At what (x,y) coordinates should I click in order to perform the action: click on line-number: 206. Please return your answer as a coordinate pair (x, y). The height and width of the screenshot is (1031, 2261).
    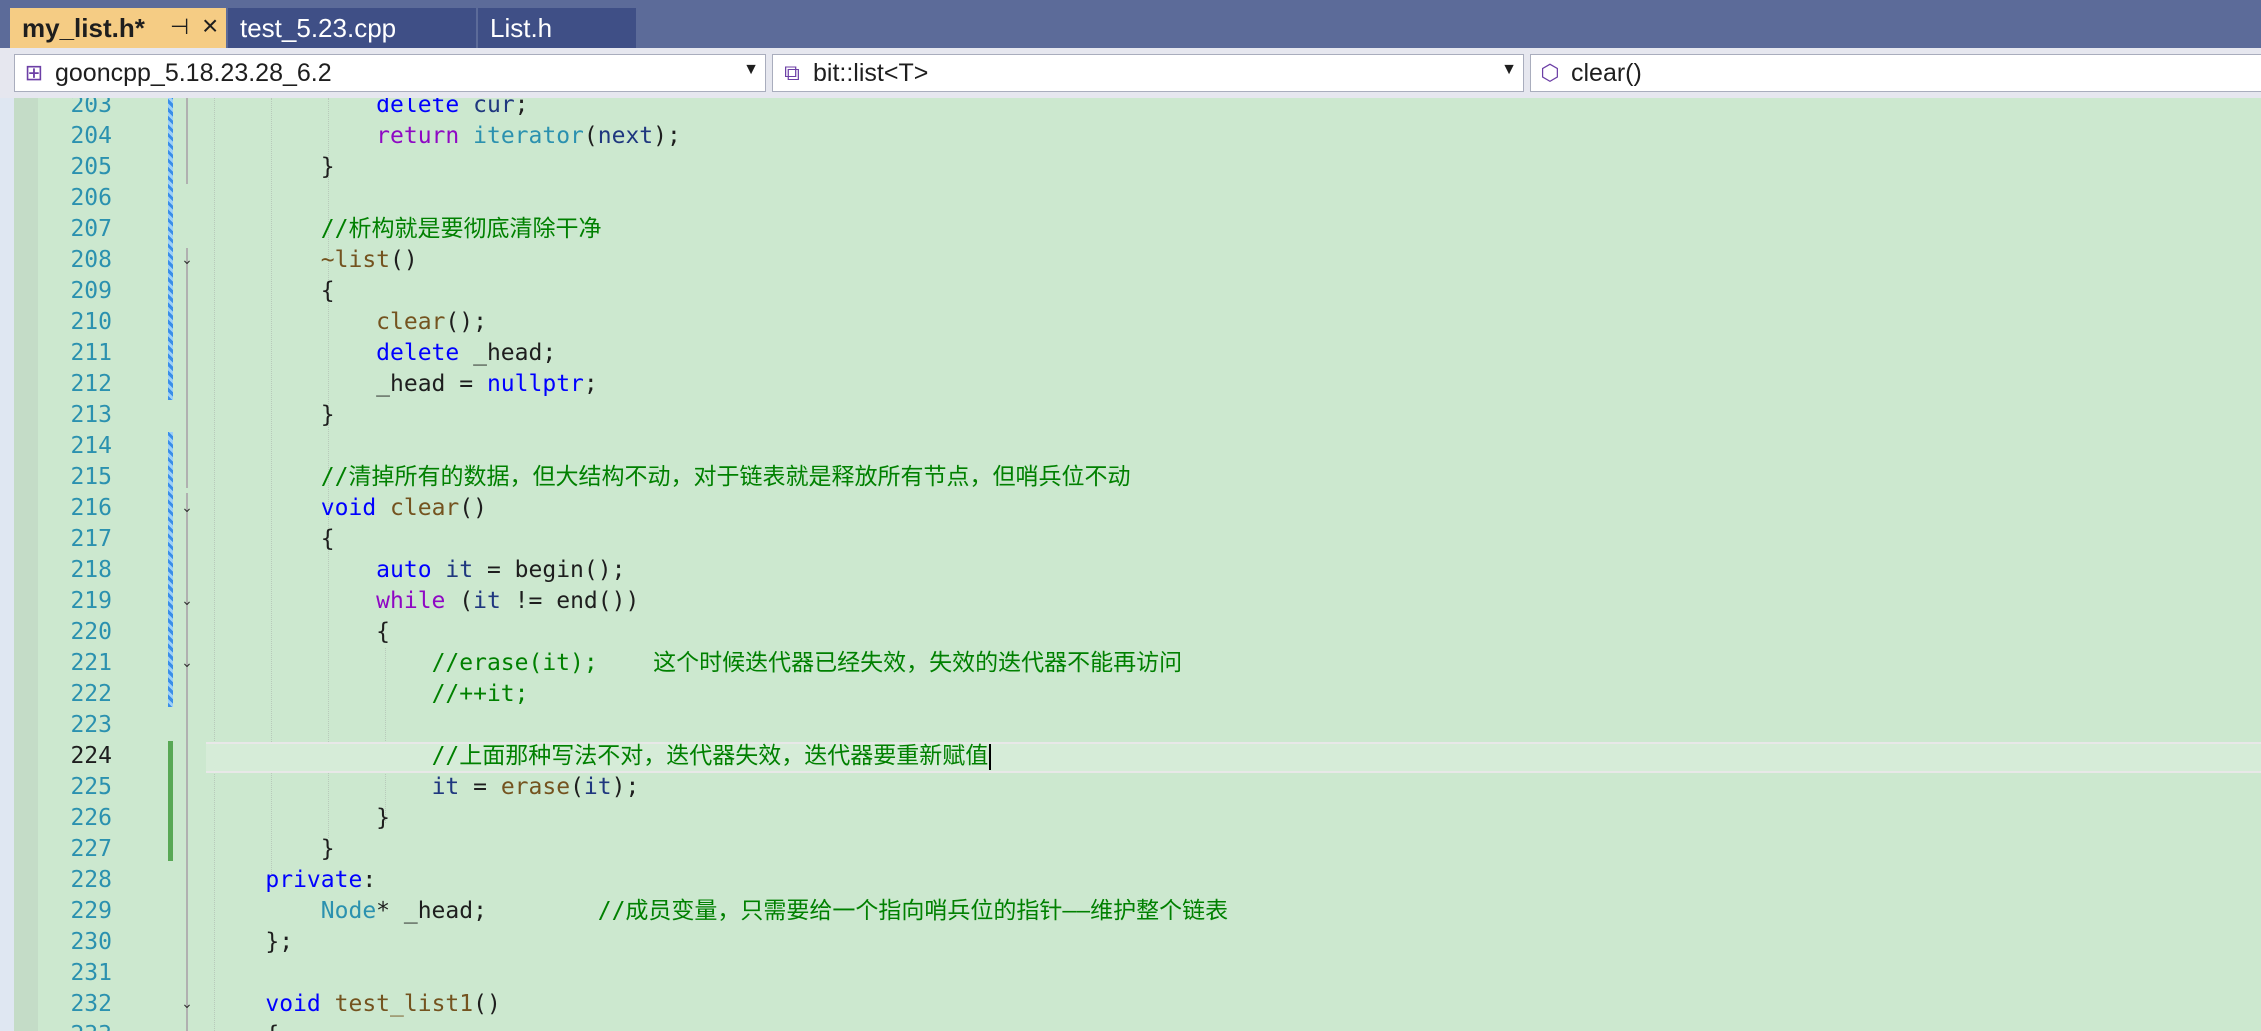
    Looking at the image, I should click on (91, 198).